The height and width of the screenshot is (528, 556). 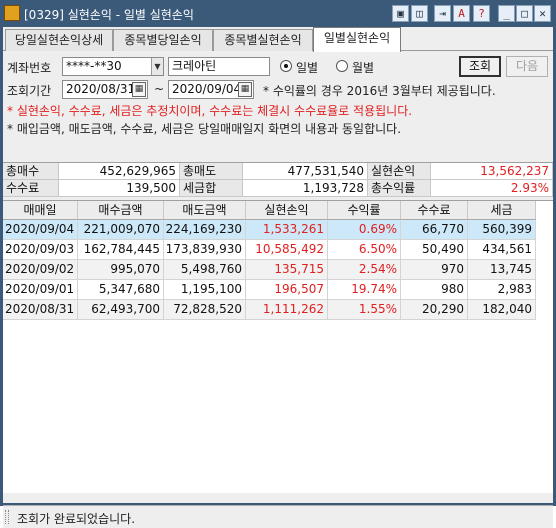 I want to click on pin-icon: ⇥, so click(x=442, y=13).